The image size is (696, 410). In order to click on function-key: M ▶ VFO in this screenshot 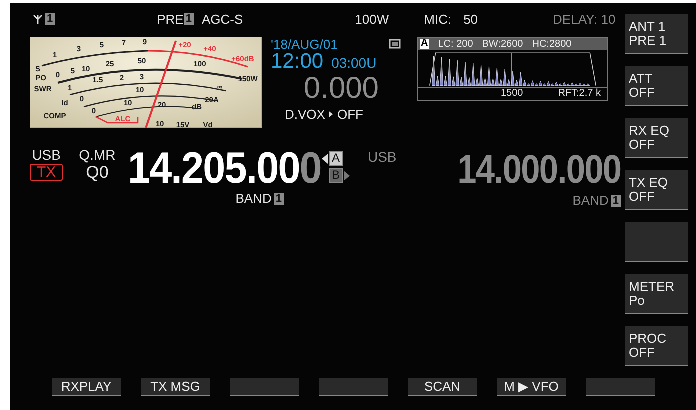, I will do `click(531, 387)`.